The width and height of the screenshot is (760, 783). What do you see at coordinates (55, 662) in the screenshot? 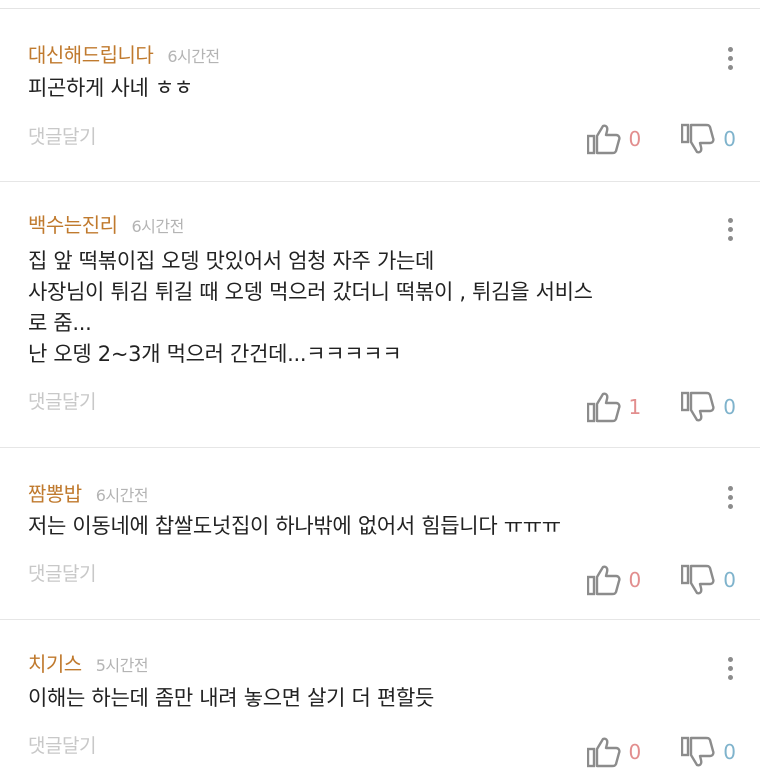
I see `comment-author: 치기스` at bounding box center [55, 662].